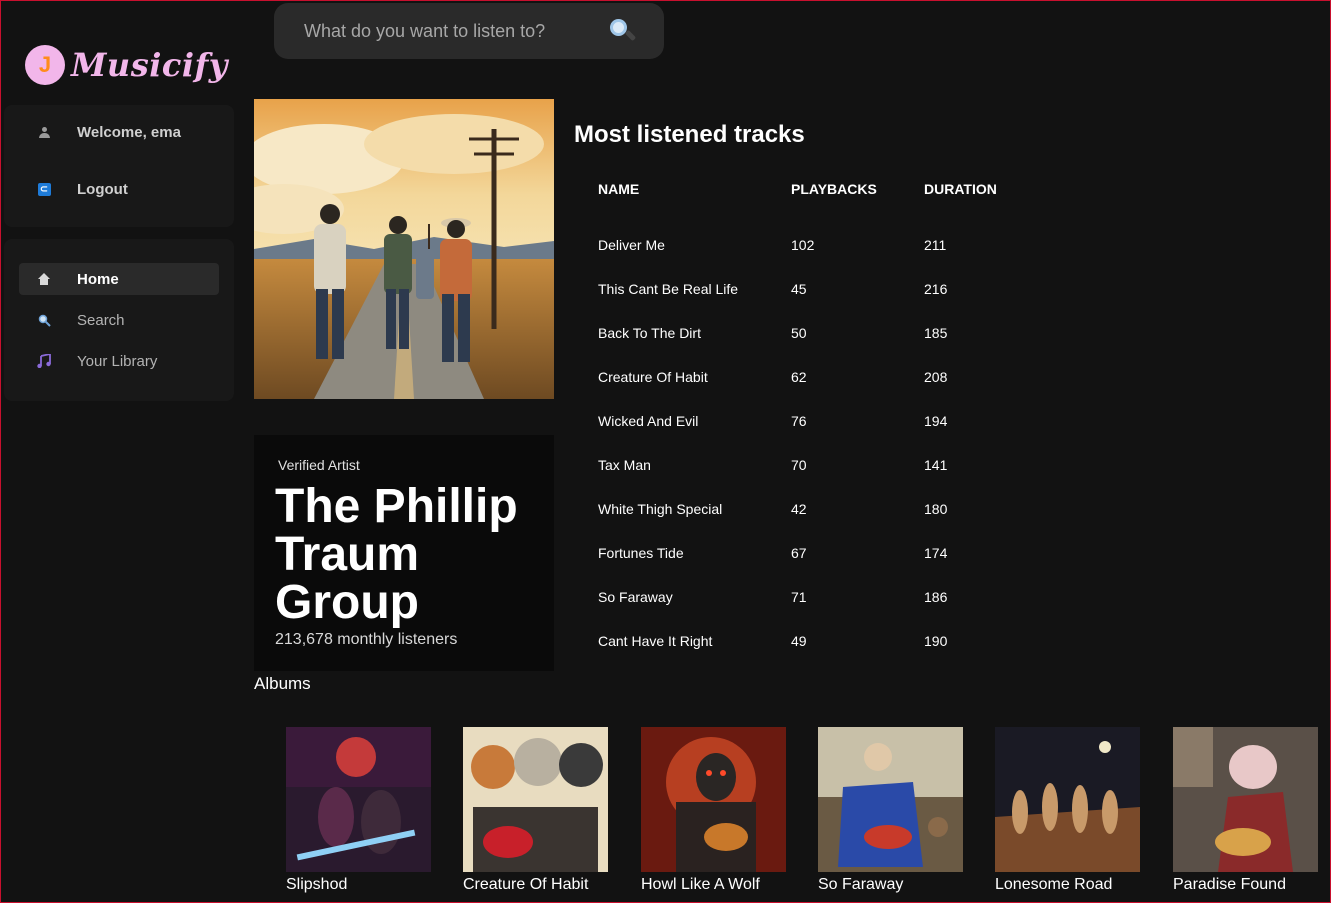 This screenshot has height=903, width=1331. What do you see at coordinates (44, 189) in the screenshot?
I see `logout-icon: ⊂` at bounding box center [44, 189].